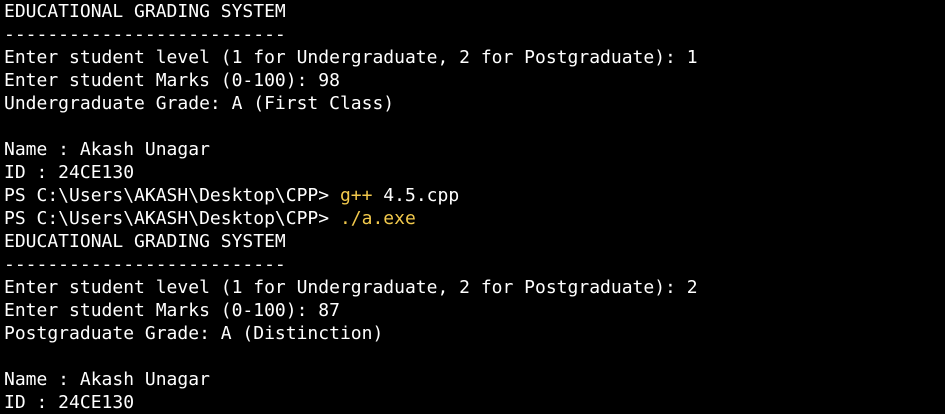 The height and width of the screenshot is (414, 945). What do you see at coordinates (356, 195) in the screenshot?
I see `command-text: g++` at bounding box center [356, 195].